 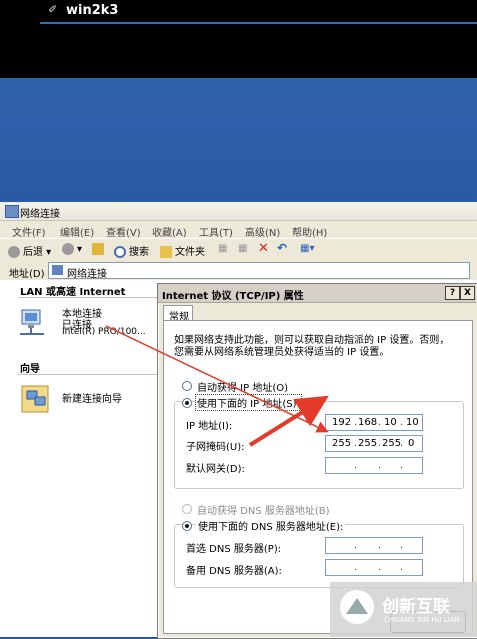 I want to click on watermark-brand: 创新互联, so click(x=416, y=607).